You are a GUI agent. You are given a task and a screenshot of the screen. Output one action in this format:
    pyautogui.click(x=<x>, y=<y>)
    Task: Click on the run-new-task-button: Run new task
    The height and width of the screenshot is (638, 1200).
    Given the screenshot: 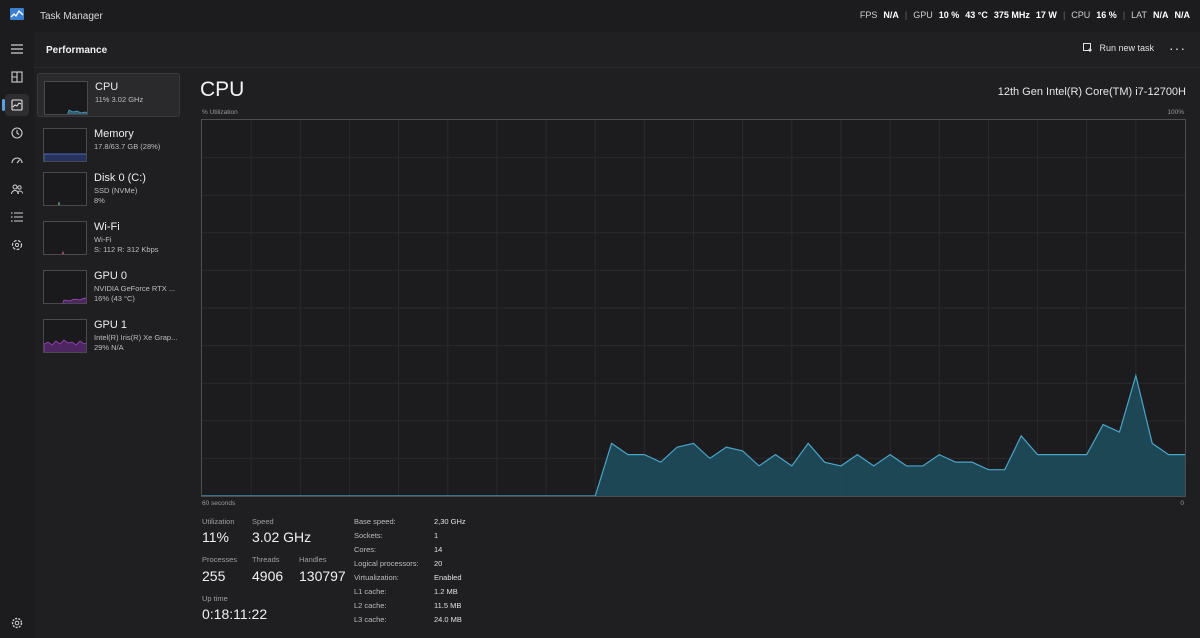 What is the action you would take?
    pyautogui.click(x=1118, y=48)
    